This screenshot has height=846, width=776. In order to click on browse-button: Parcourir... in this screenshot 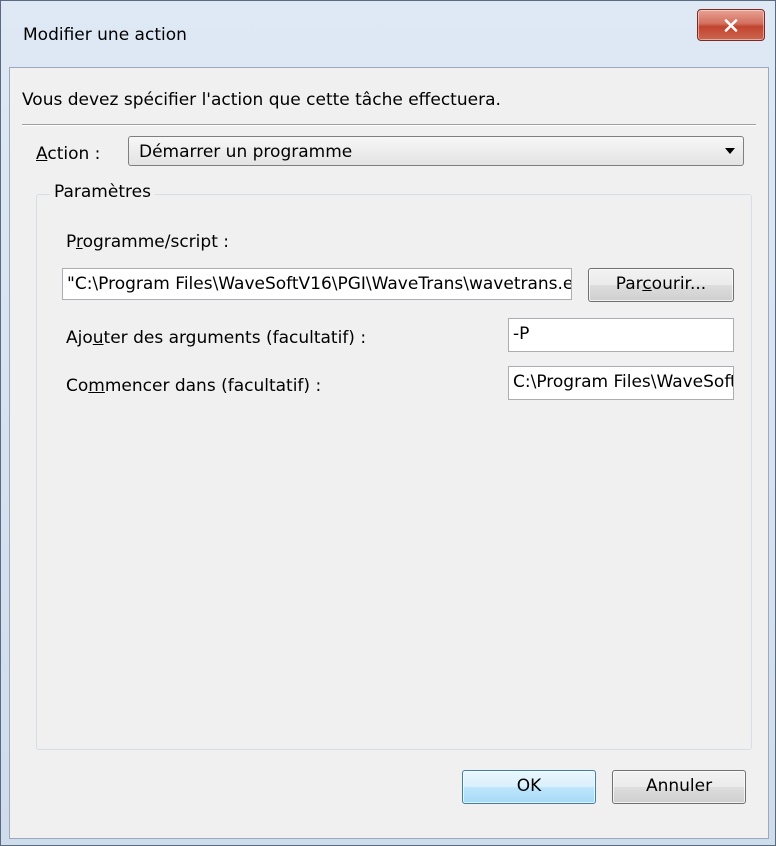, I will do `click(661, 285)`.